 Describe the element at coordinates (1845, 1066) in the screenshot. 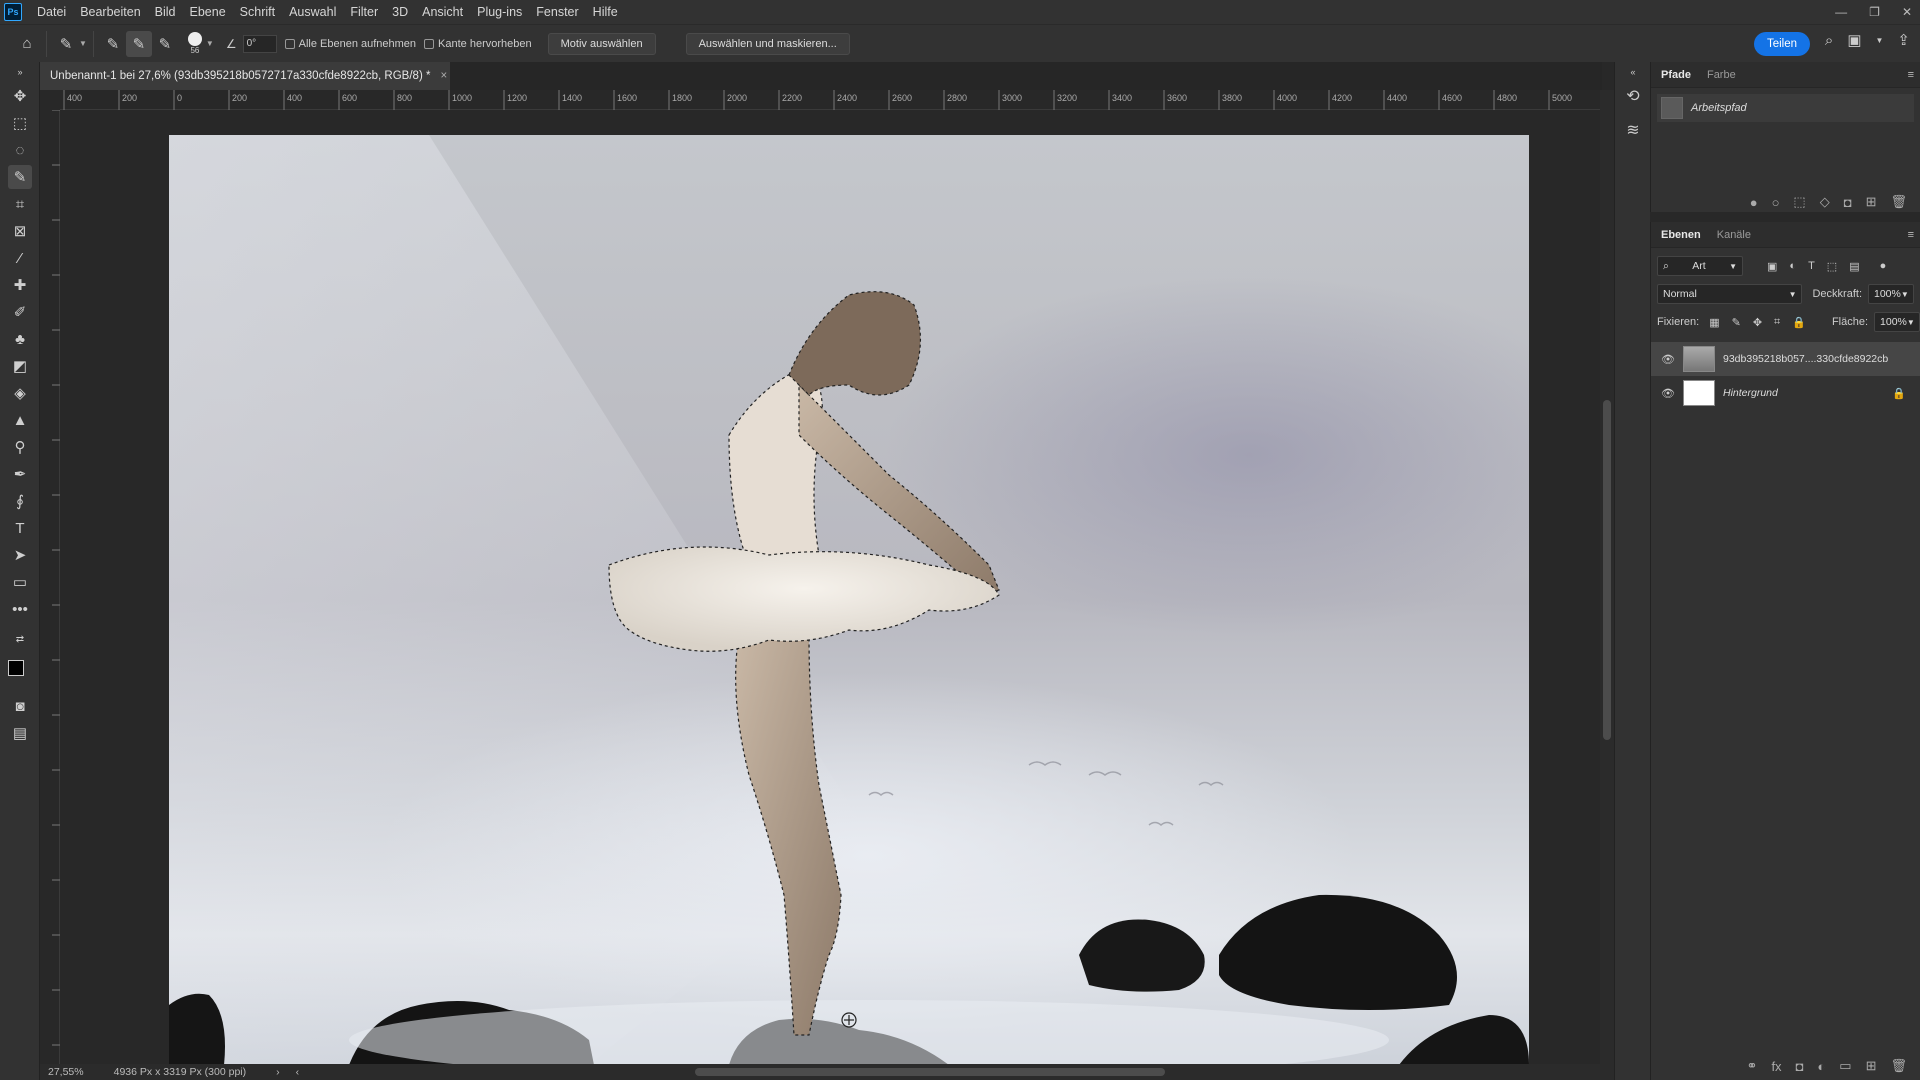

I see `new-group-icon: ▭` at that location.